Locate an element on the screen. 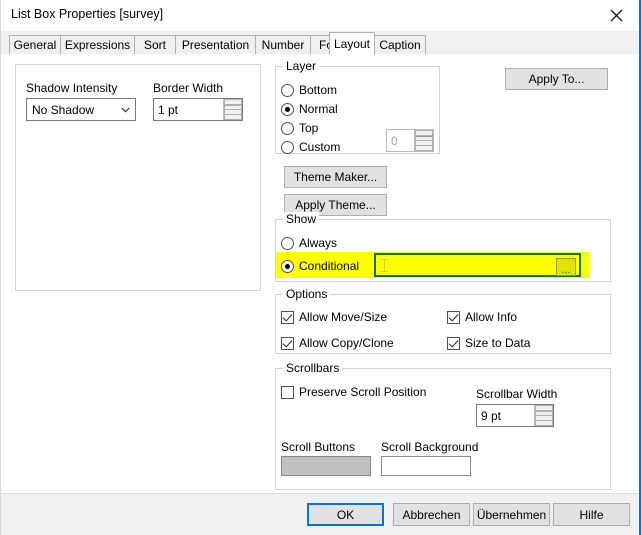  radio-show-always: Always is located at coordinates (309, 243).